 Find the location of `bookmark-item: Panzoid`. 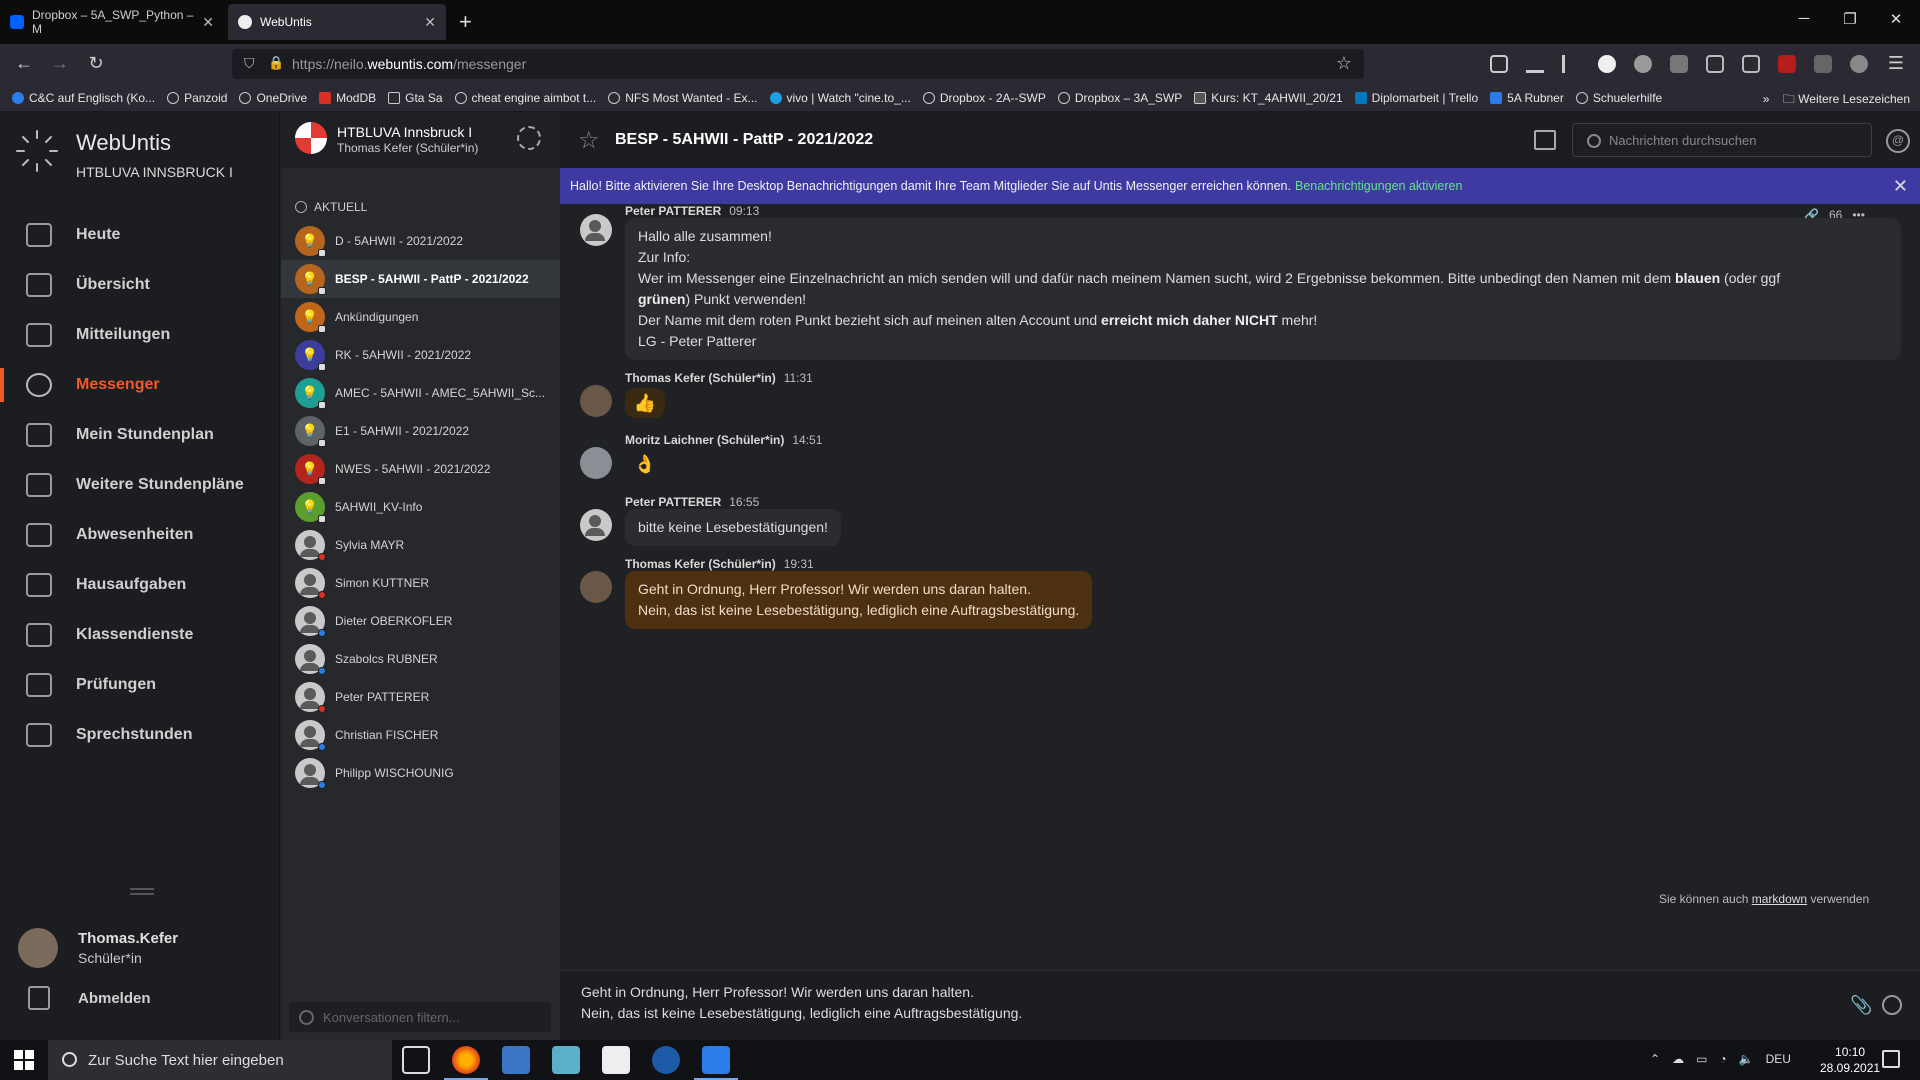

bookmark-item: Panzoid is located at coordinates (197, 98).